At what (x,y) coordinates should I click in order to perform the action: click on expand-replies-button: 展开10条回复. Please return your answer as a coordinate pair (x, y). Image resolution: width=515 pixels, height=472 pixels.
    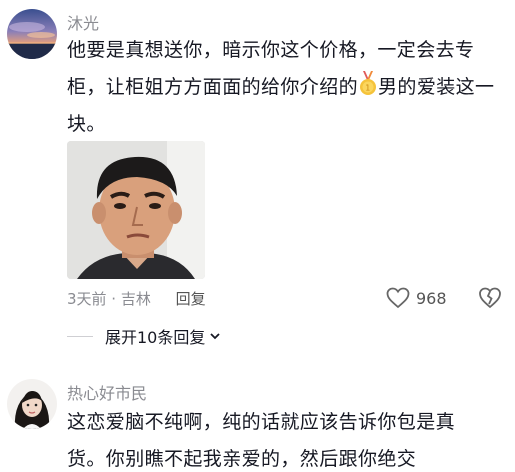
    Looking at the image, I should click on (144, 336).